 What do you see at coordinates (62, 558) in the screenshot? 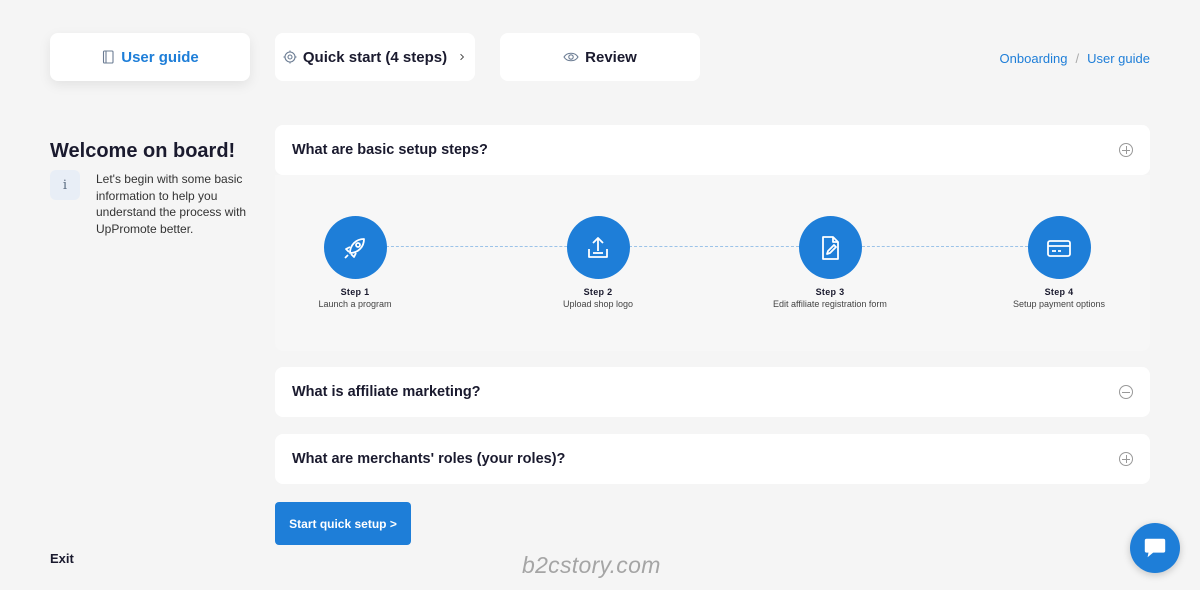
I see `exit-link: Exit` at bounding box center [62, 558].